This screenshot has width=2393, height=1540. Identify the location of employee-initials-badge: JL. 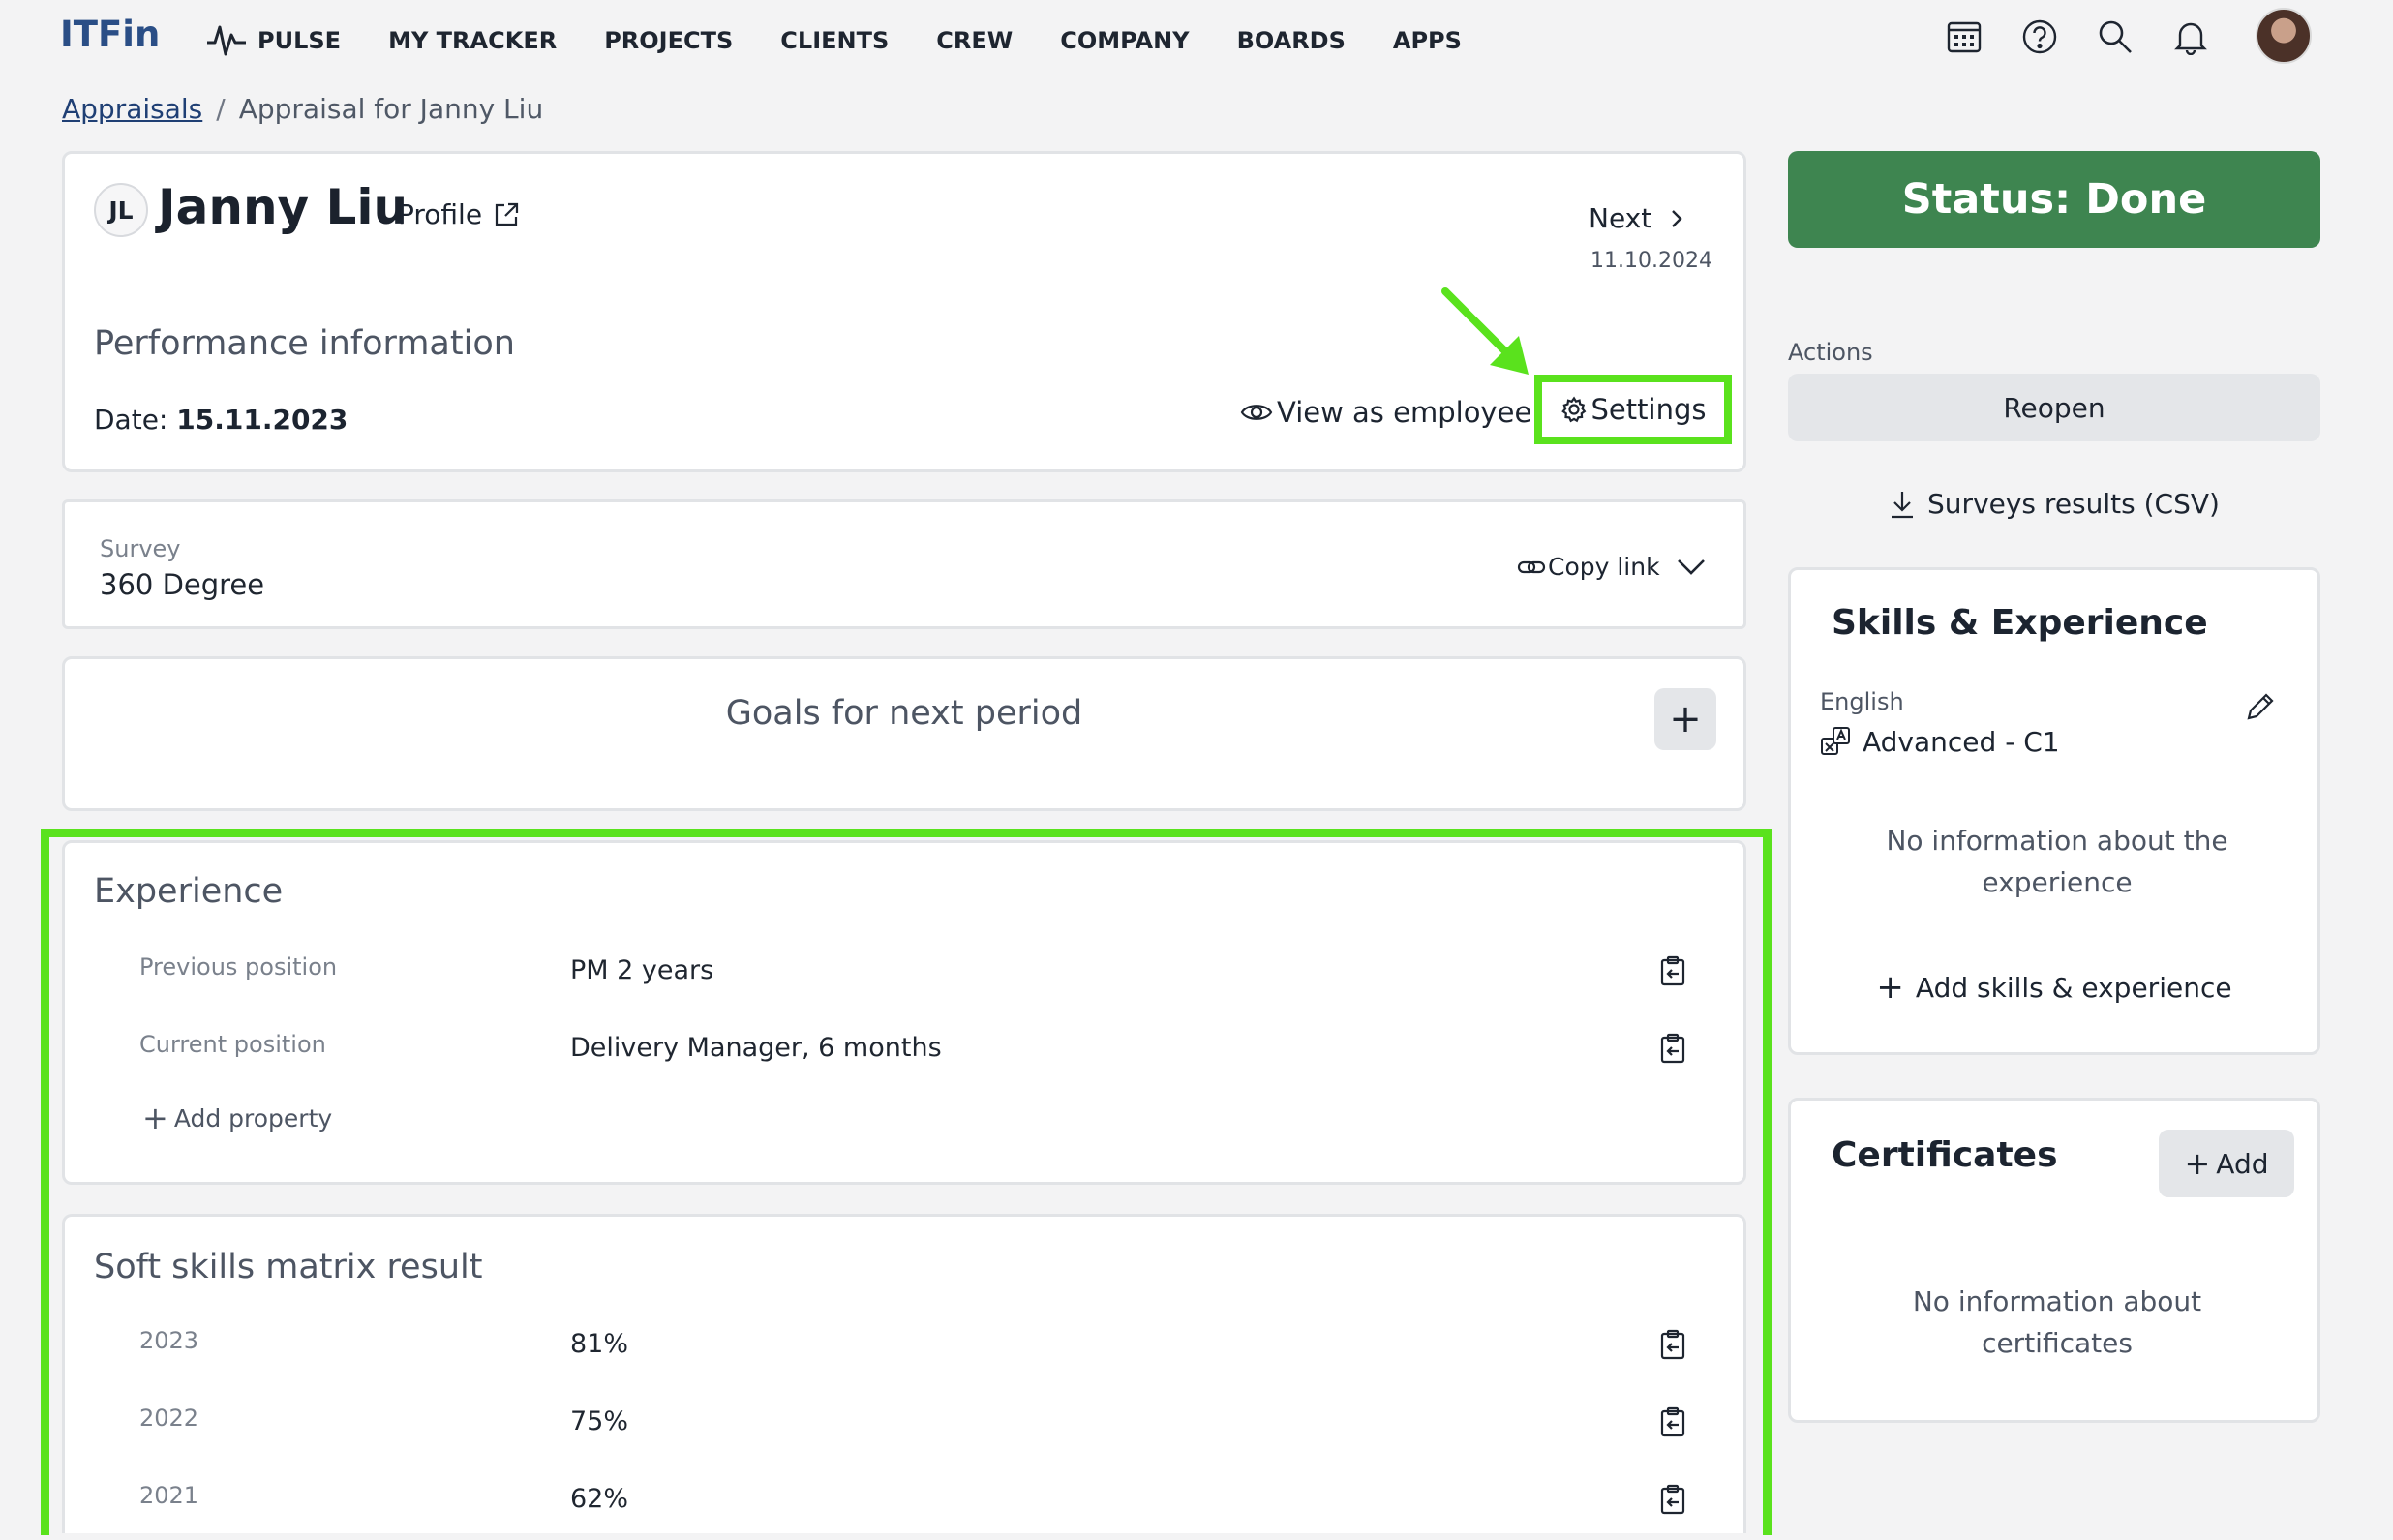
(121, 210).